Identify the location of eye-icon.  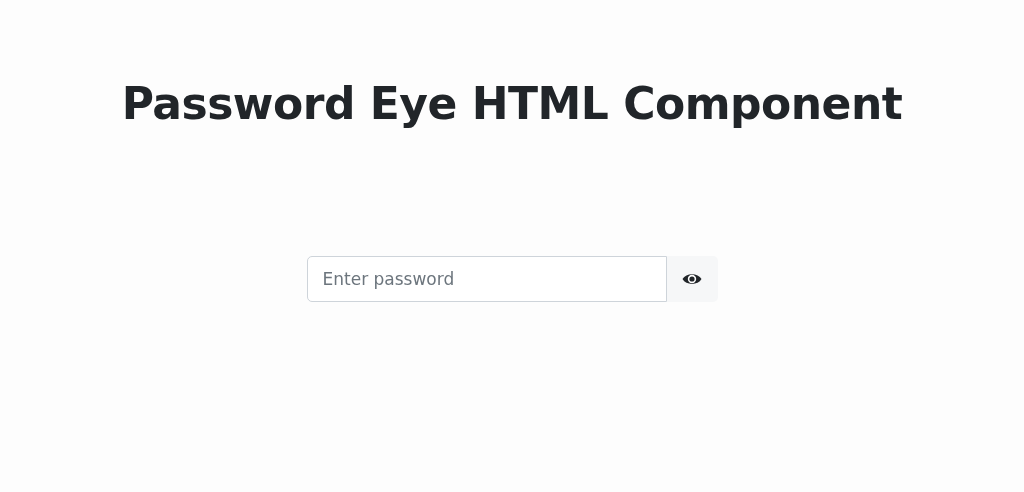
(692, 279).